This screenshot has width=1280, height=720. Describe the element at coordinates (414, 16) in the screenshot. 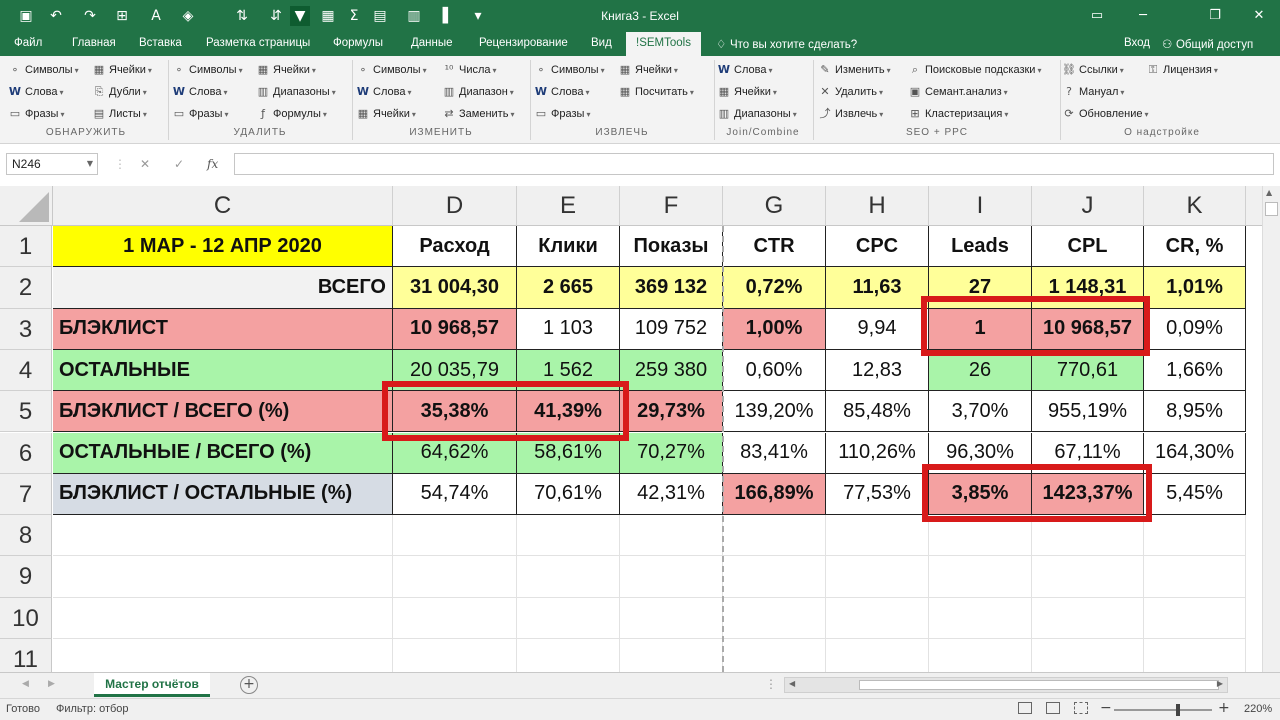

I see `grid-icon: ▥` at that location.